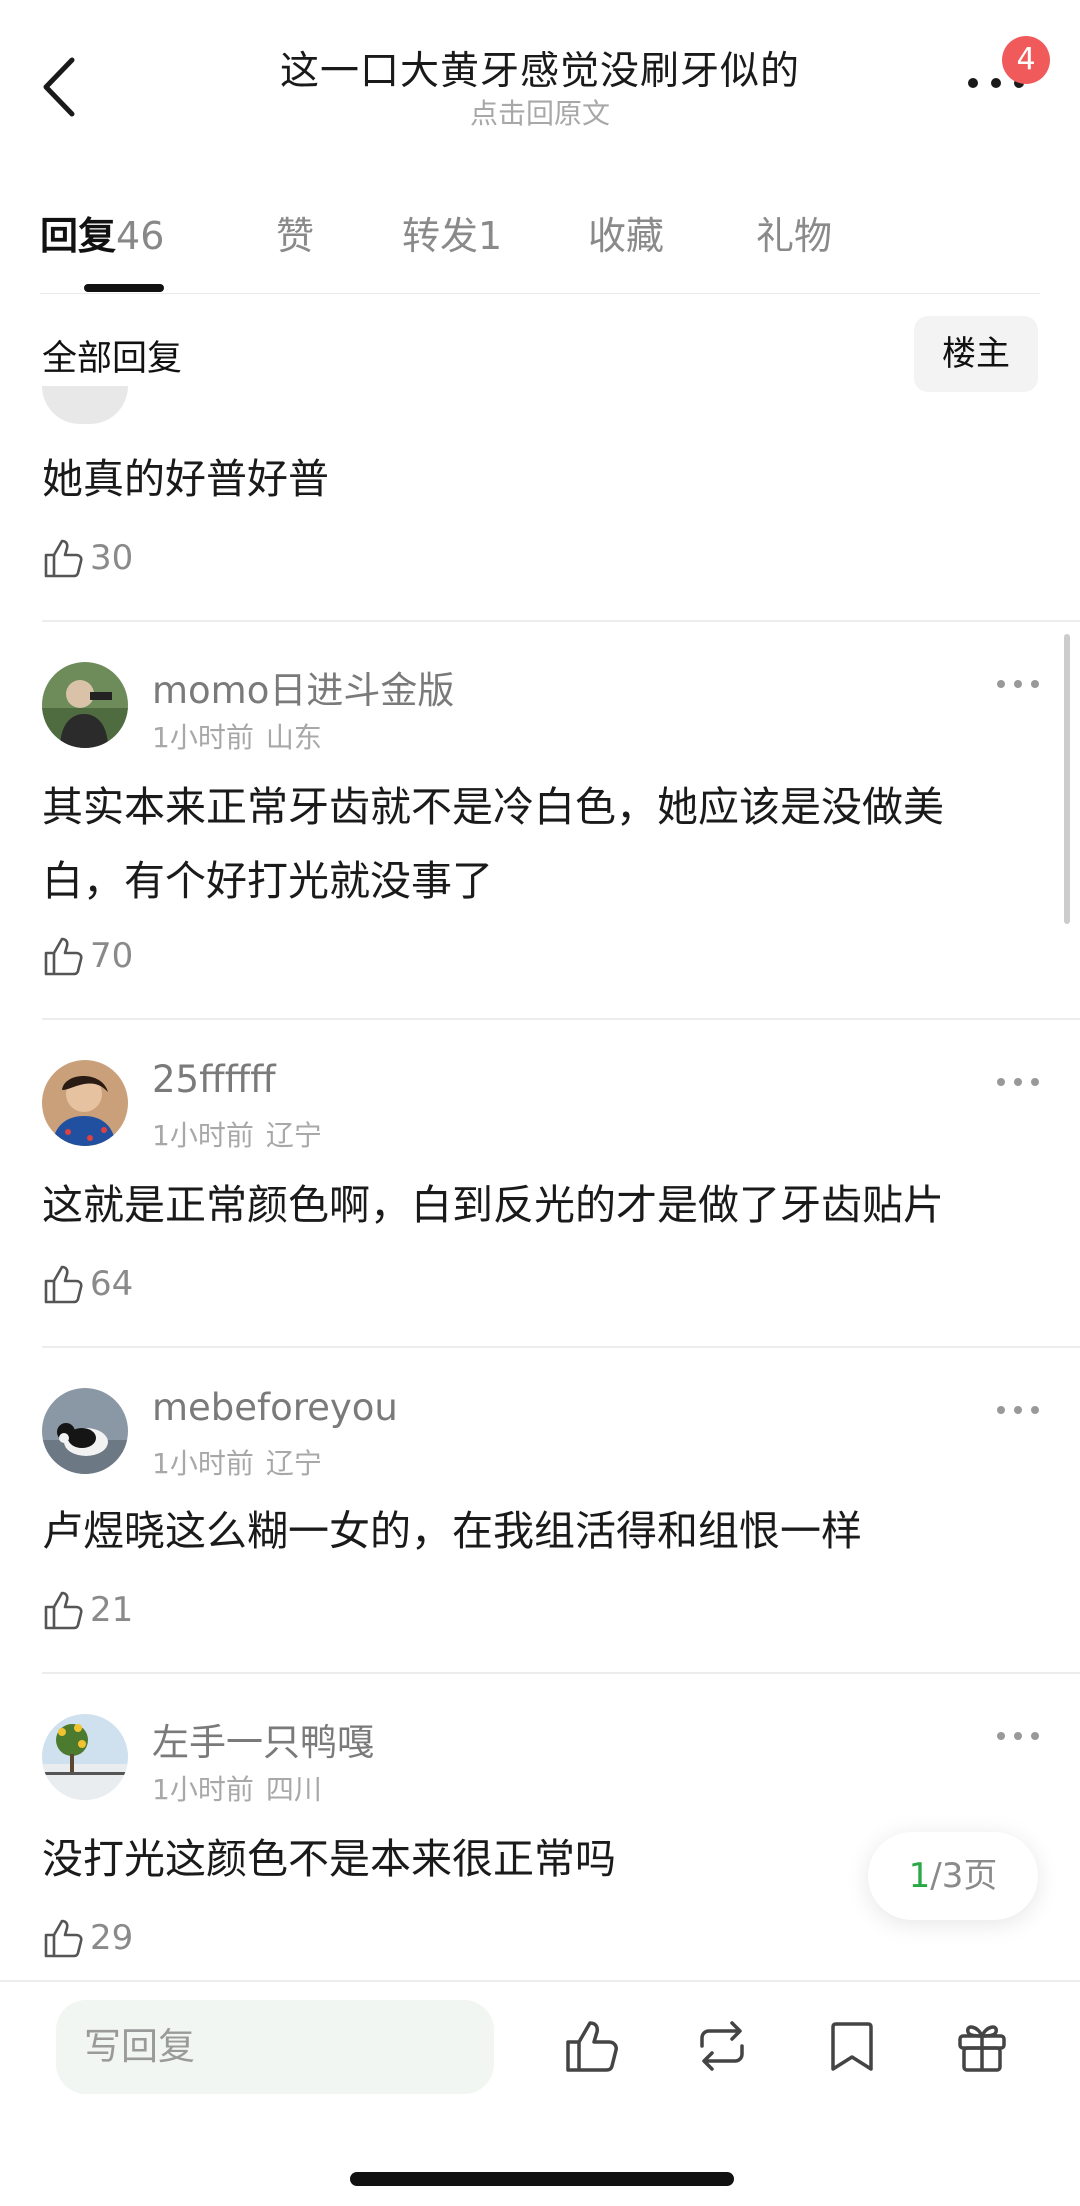 This screenshot has height=2206, width=1080. Describe the element at coordinates (976, 354) in the screenshot. I see `owner-filter-button: 楼主` at that location.